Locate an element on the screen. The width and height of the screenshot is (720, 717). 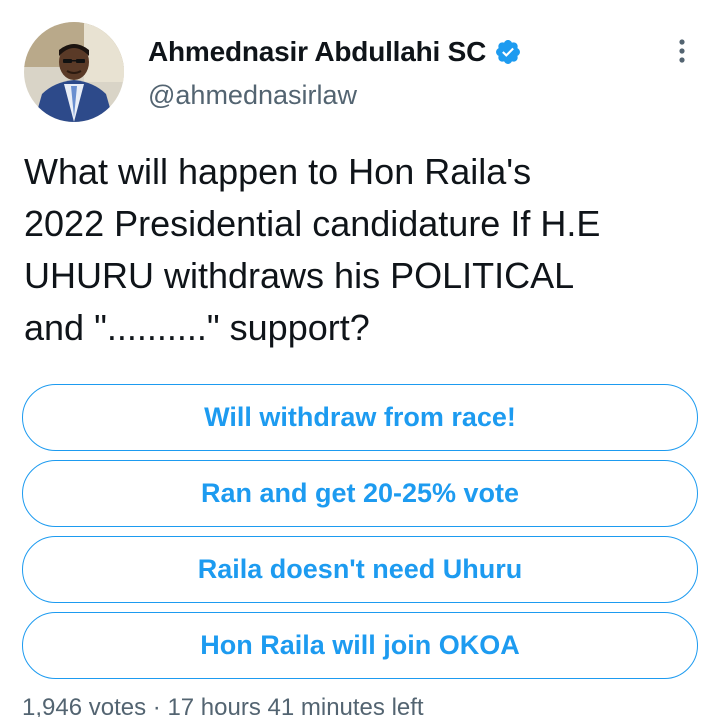
poll-option-3: Raila doesn't need Uhuru is located at coordinates (360, 569).